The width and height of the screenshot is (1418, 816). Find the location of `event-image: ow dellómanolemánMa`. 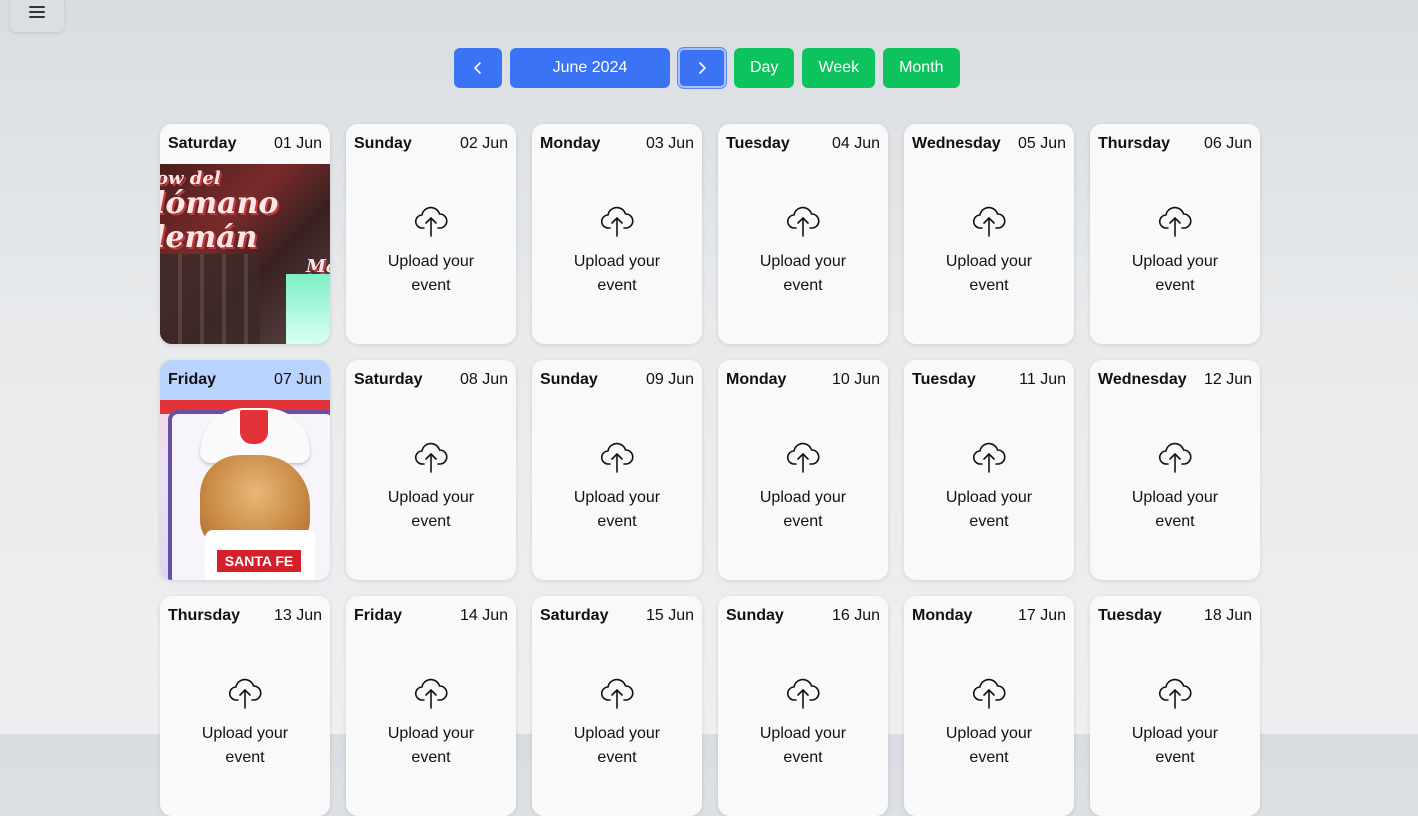

event-image: ow dellómanolemánMa is located at coordinates (245, 254).